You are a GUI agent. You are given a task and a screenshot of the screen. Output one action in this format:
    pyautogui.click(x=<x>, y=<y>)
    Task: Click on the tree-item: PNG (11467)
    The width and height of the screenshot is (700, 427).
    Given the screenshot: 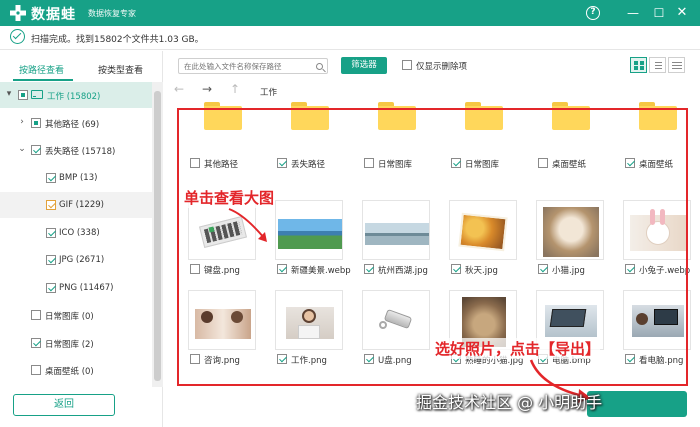 What is the action you would take?
    pyautogui.click(x=76, y=288)
    